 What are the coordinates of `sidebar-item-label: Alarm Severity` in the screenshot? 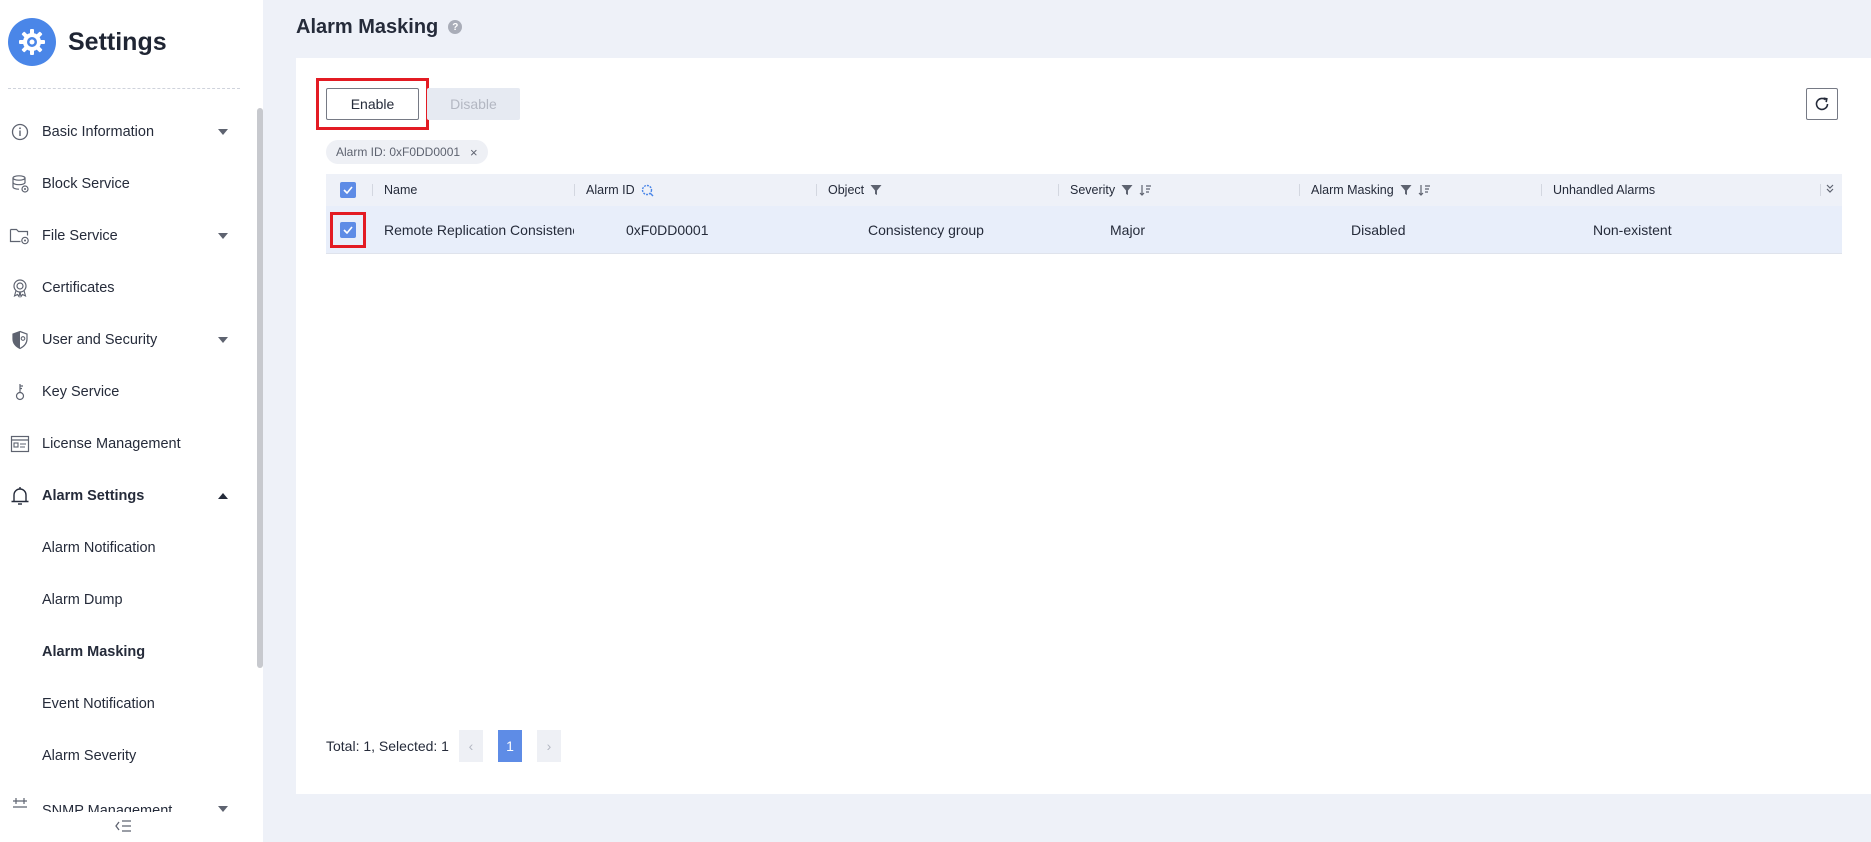 It's located at (89, 756).